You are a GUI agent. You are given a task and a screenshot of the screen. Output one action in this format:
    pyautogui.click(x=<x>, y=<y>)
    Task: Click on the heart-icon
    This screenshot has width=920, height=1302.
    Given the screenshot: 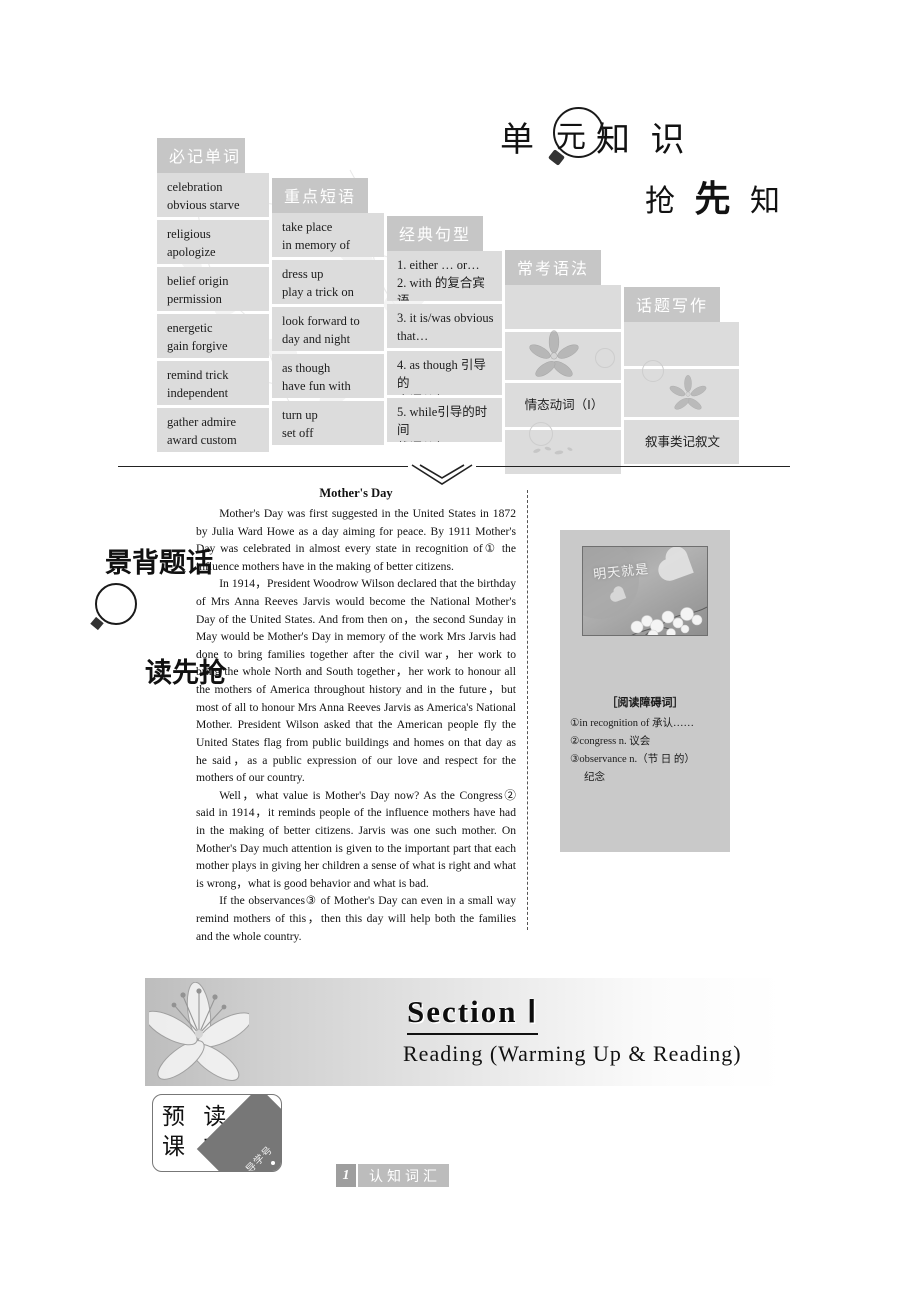 What is the action you would take?
    pyautogui.click(x=680, y=567)
    